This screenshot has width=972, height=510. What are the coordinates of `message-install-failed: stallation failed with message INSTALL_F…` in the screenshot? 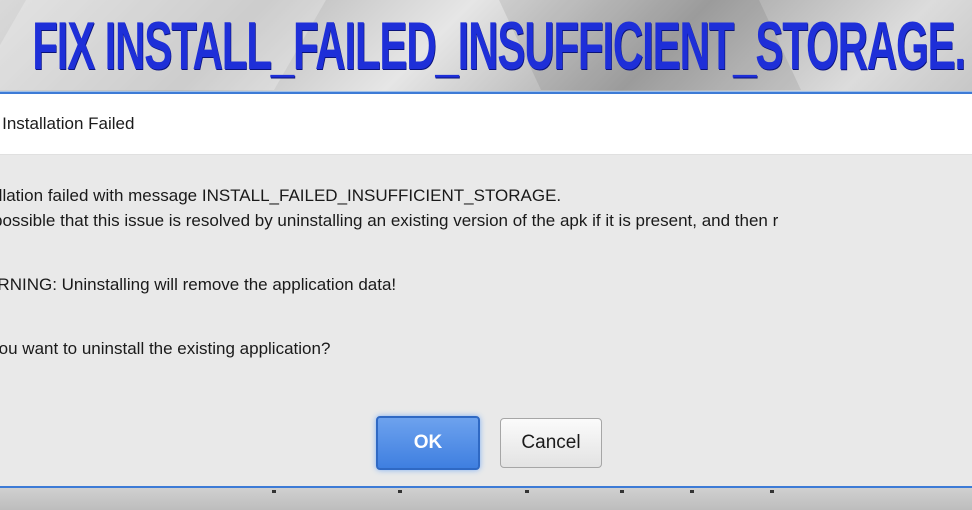 It's located at (281, 195).